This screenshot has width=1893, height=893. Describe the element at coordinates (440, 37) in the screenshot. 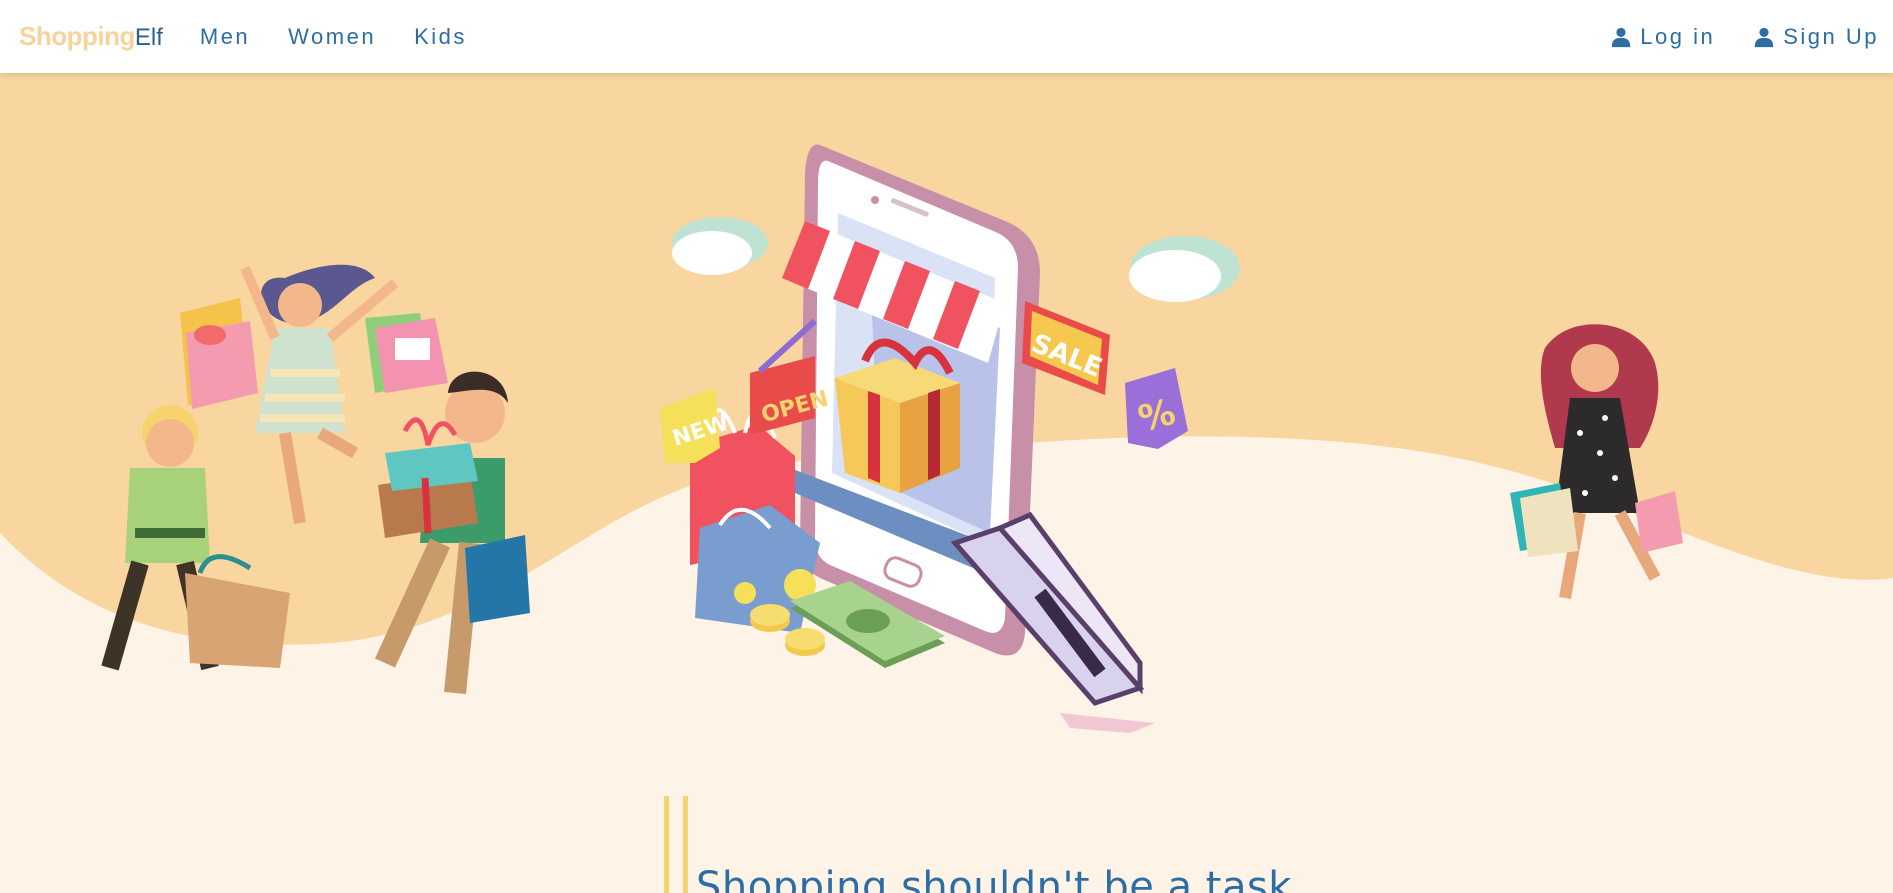

I see `nav-link-kids: Kids` at that location.